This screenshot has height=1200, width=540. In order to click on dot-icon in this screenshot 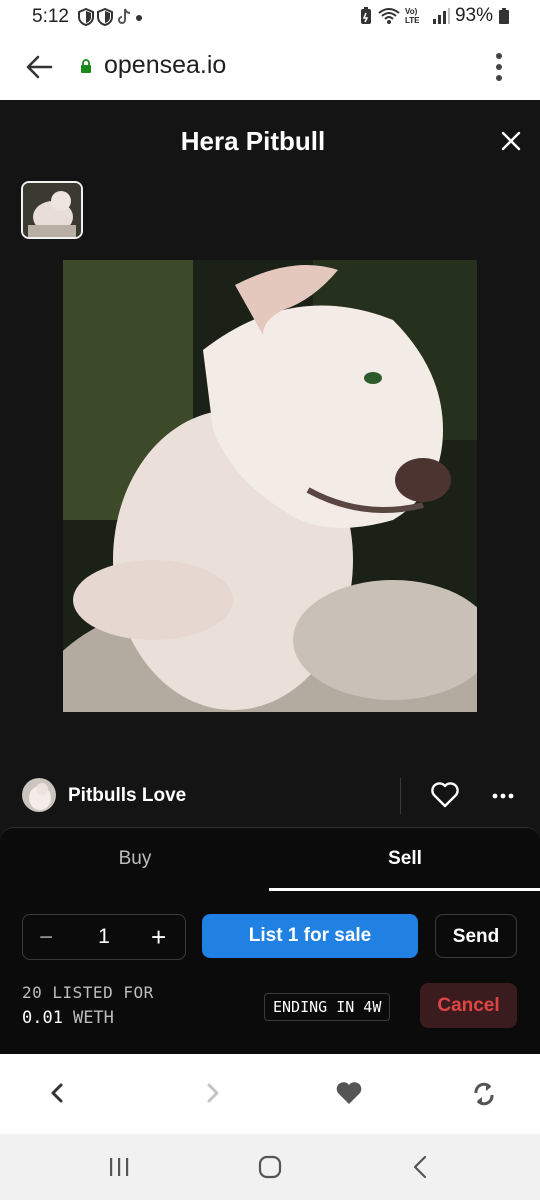, I will do `click(139, 18)`.